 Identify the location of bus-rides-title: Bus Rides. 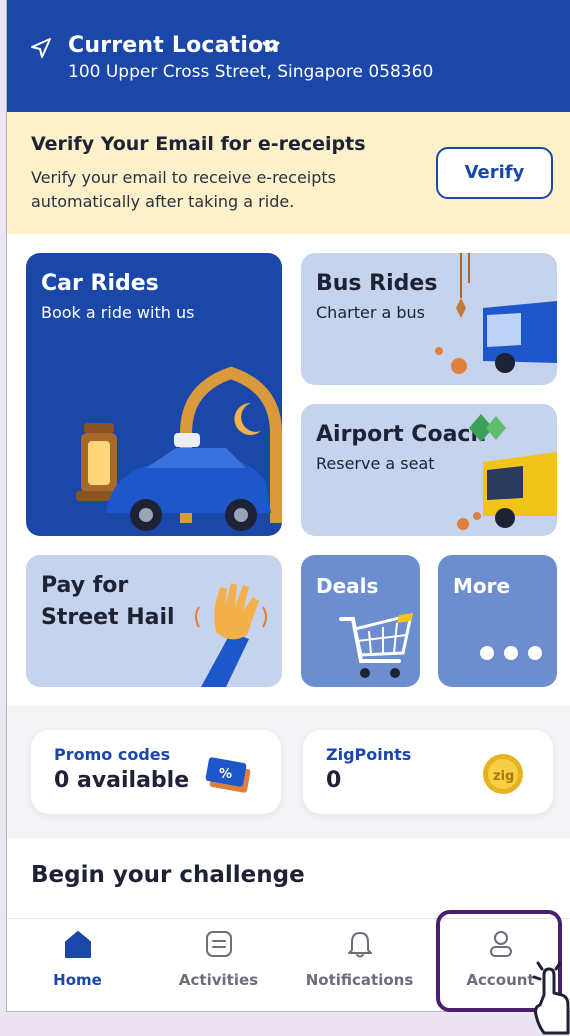
(377, 283).